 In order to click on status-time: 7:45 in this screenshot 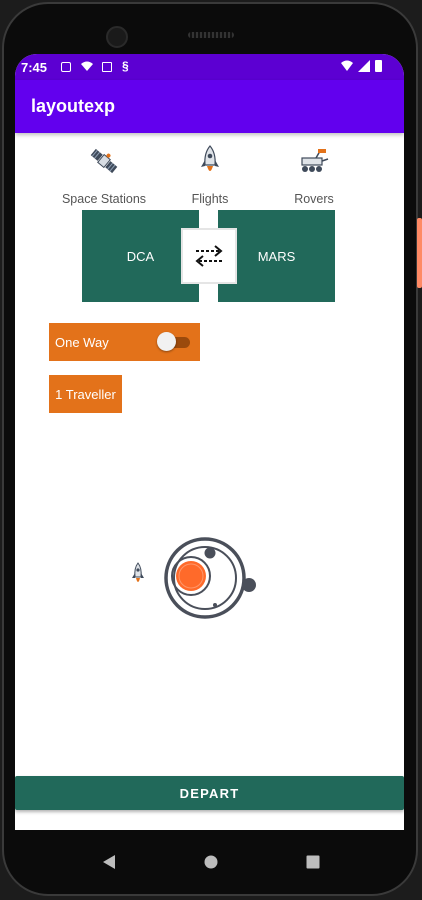, I will do `click(34, 67)`.